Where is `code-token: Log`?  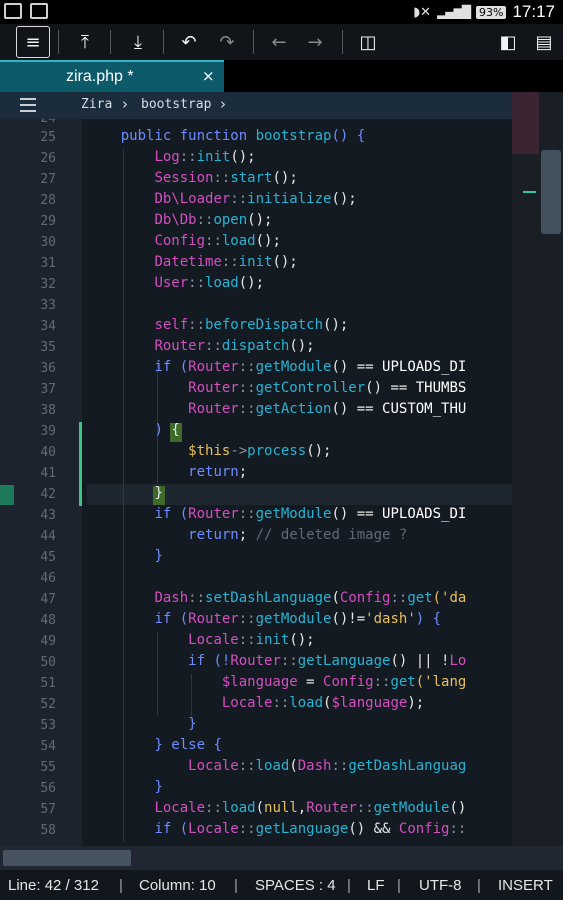
code-token: Log is located at coordinates (167, 157).